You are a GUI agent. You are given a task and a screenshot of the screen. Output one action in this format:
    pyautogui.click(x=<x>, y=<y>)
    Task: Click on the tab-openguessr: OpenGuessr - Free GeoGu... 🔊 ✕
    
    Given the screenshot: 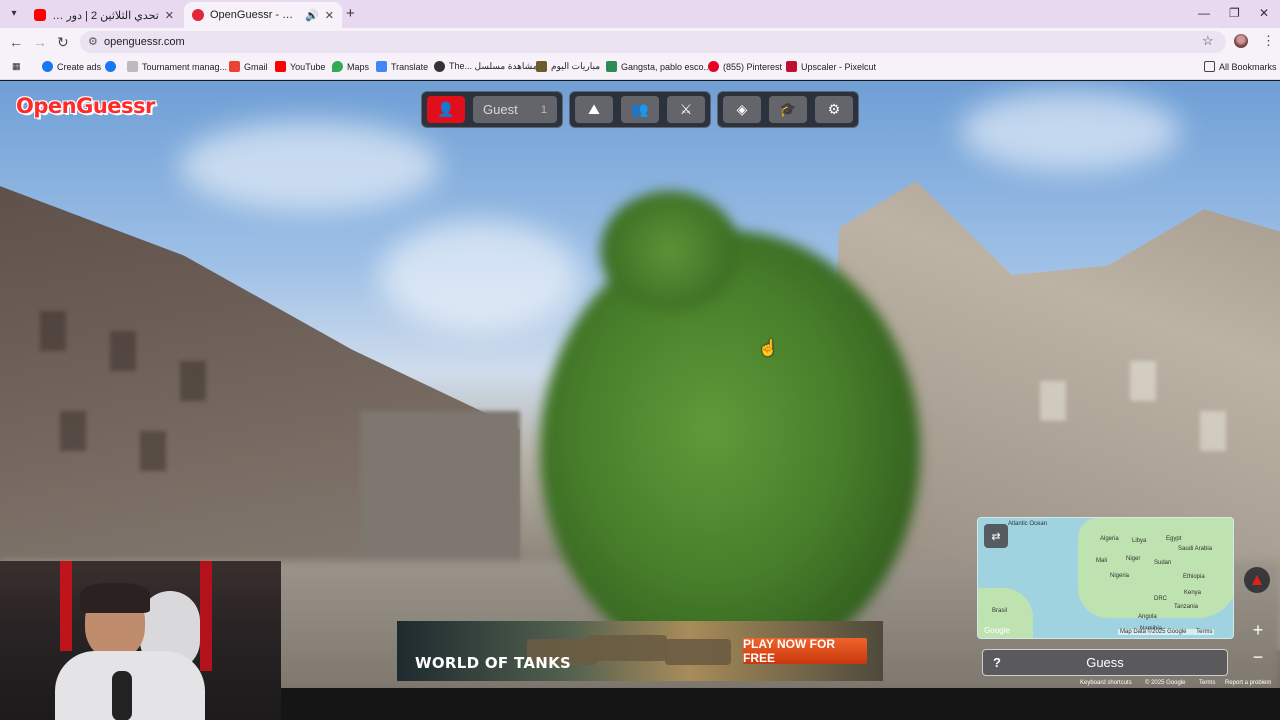 What is the action you would take?
    pyautogui.click(x=263, y=15)
    